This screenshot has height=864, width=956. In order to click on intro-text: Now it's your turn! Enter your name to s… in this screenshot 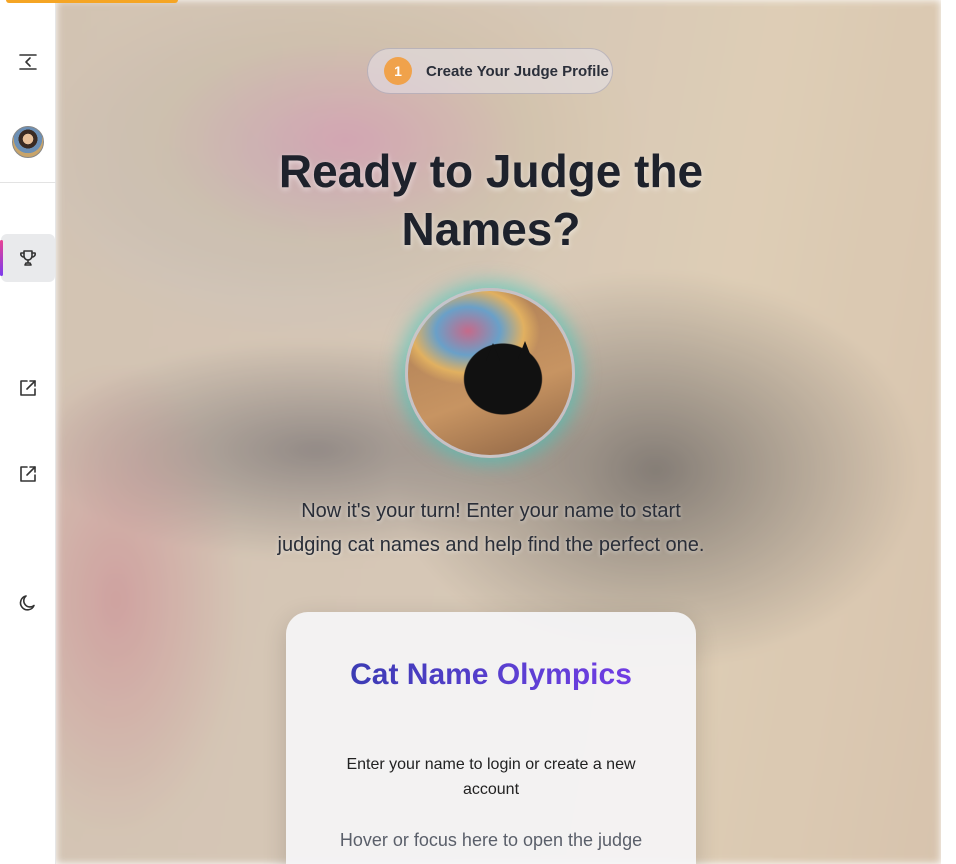, I will do `click(491, 528)`.